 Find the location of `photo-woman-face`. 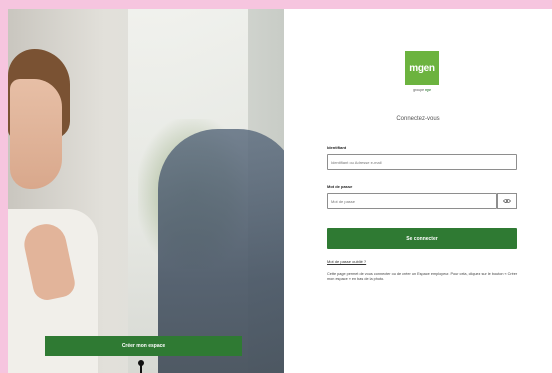

photo-woman-face is located at coordinates (36, 134).